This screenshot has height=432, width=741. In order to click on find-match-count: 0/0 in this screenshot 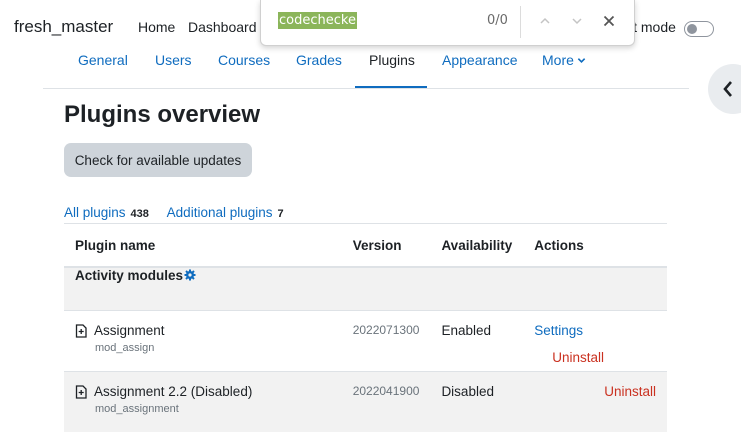, I will do `click(497, 20)`.